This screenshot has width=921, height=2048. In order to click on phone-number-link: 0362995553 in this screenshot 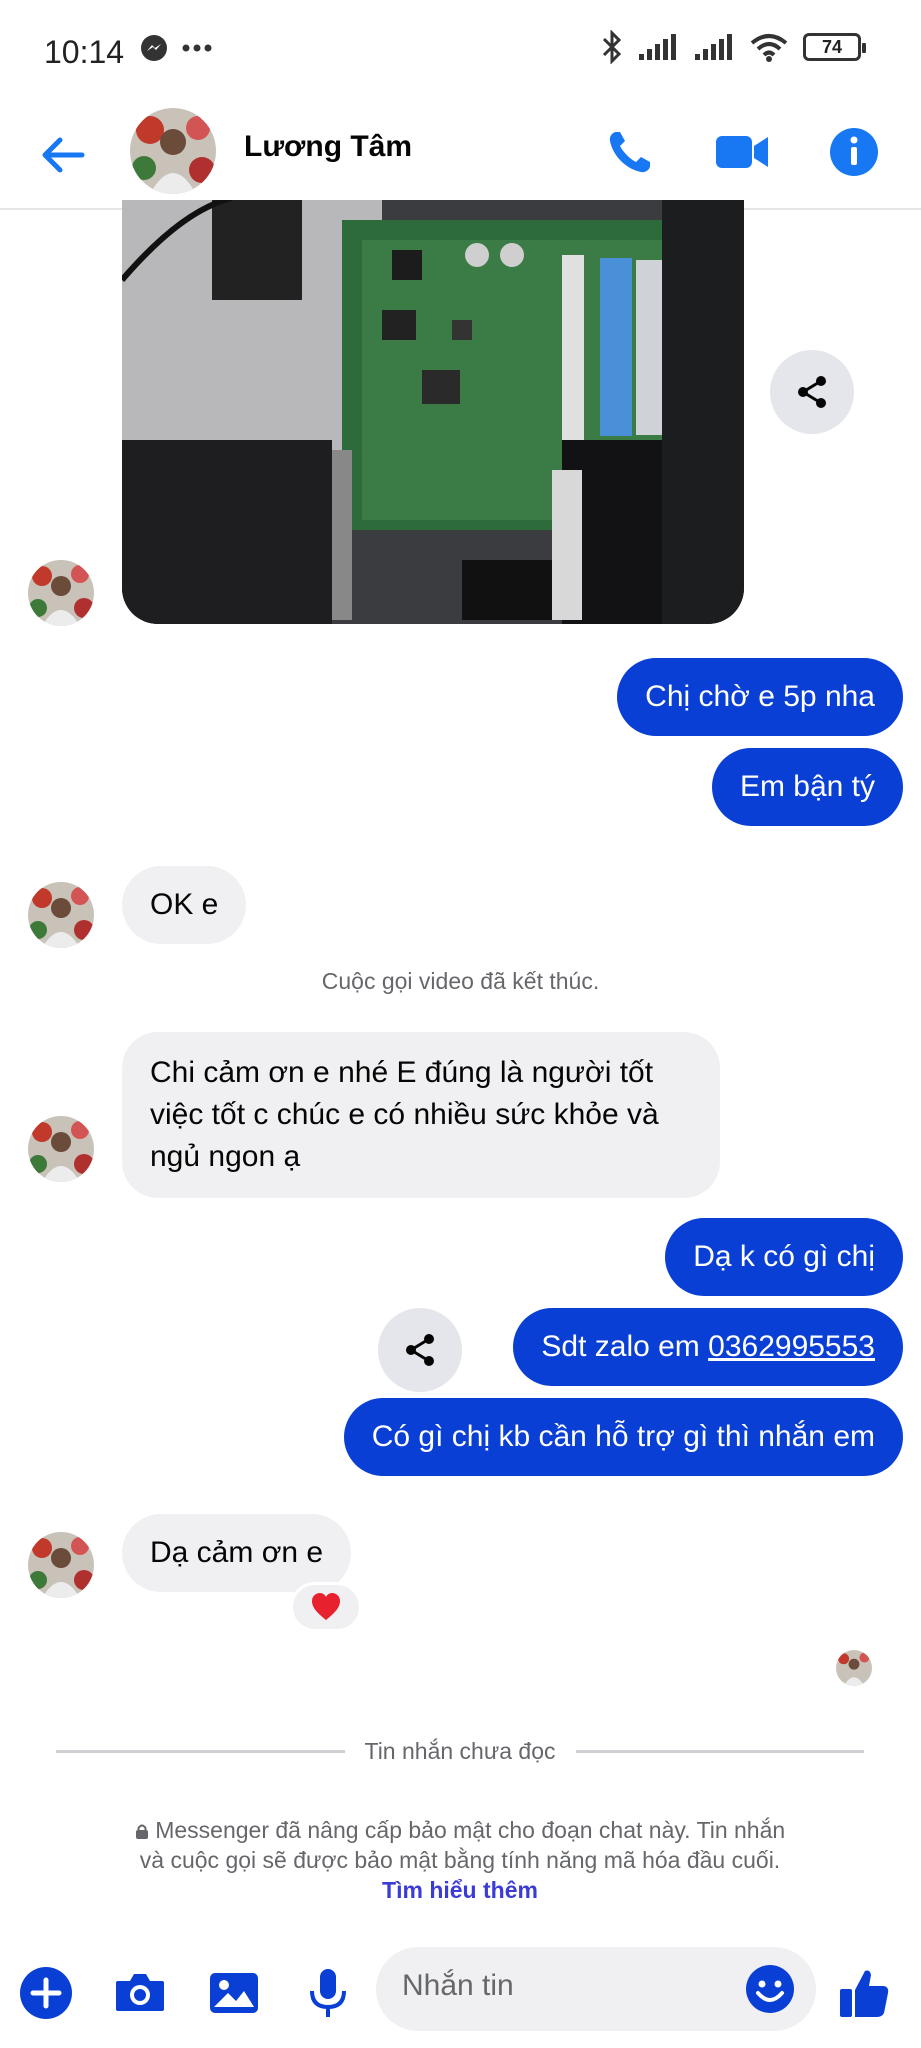, I will do `click(791, 1346)`.